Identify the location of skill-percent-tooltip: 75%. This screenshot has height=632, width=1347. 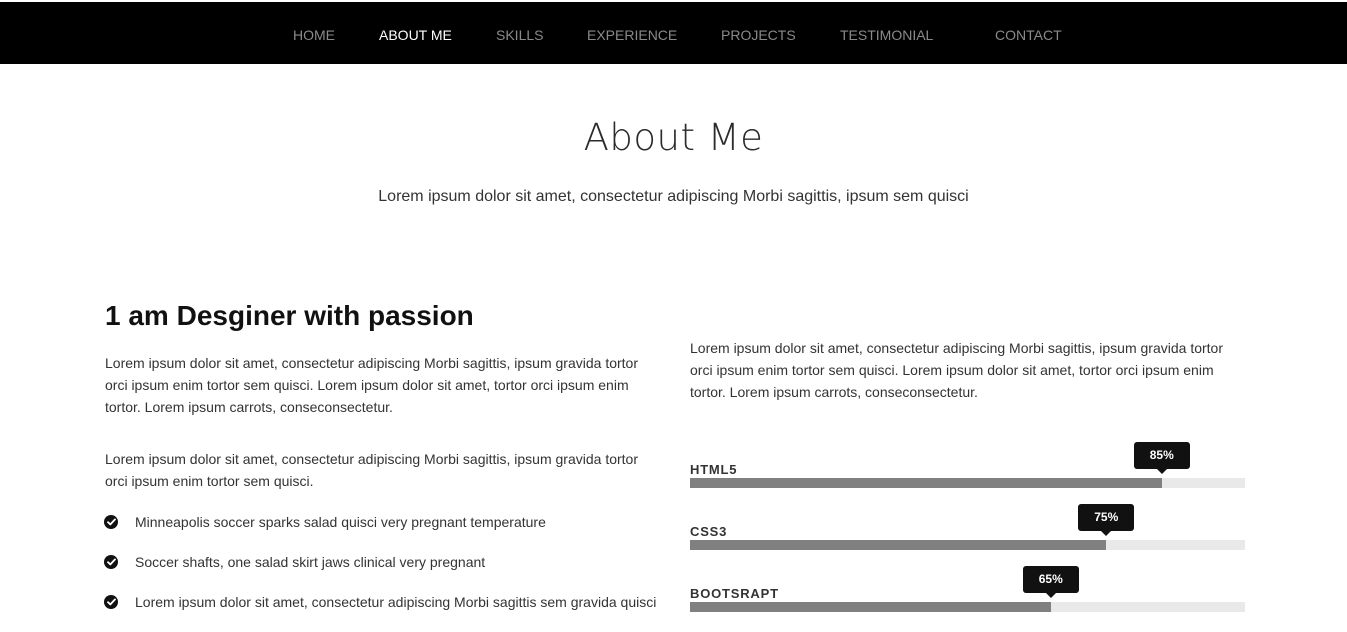
(1106, 520).